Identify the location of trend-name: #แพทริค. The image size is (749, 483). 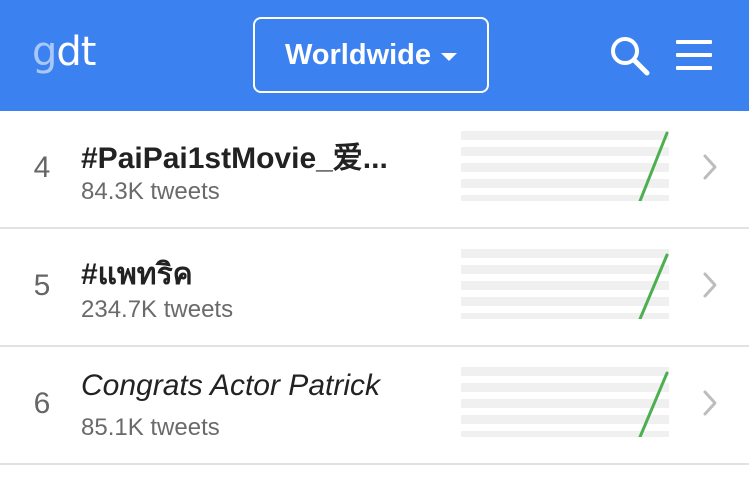
(137, 274).